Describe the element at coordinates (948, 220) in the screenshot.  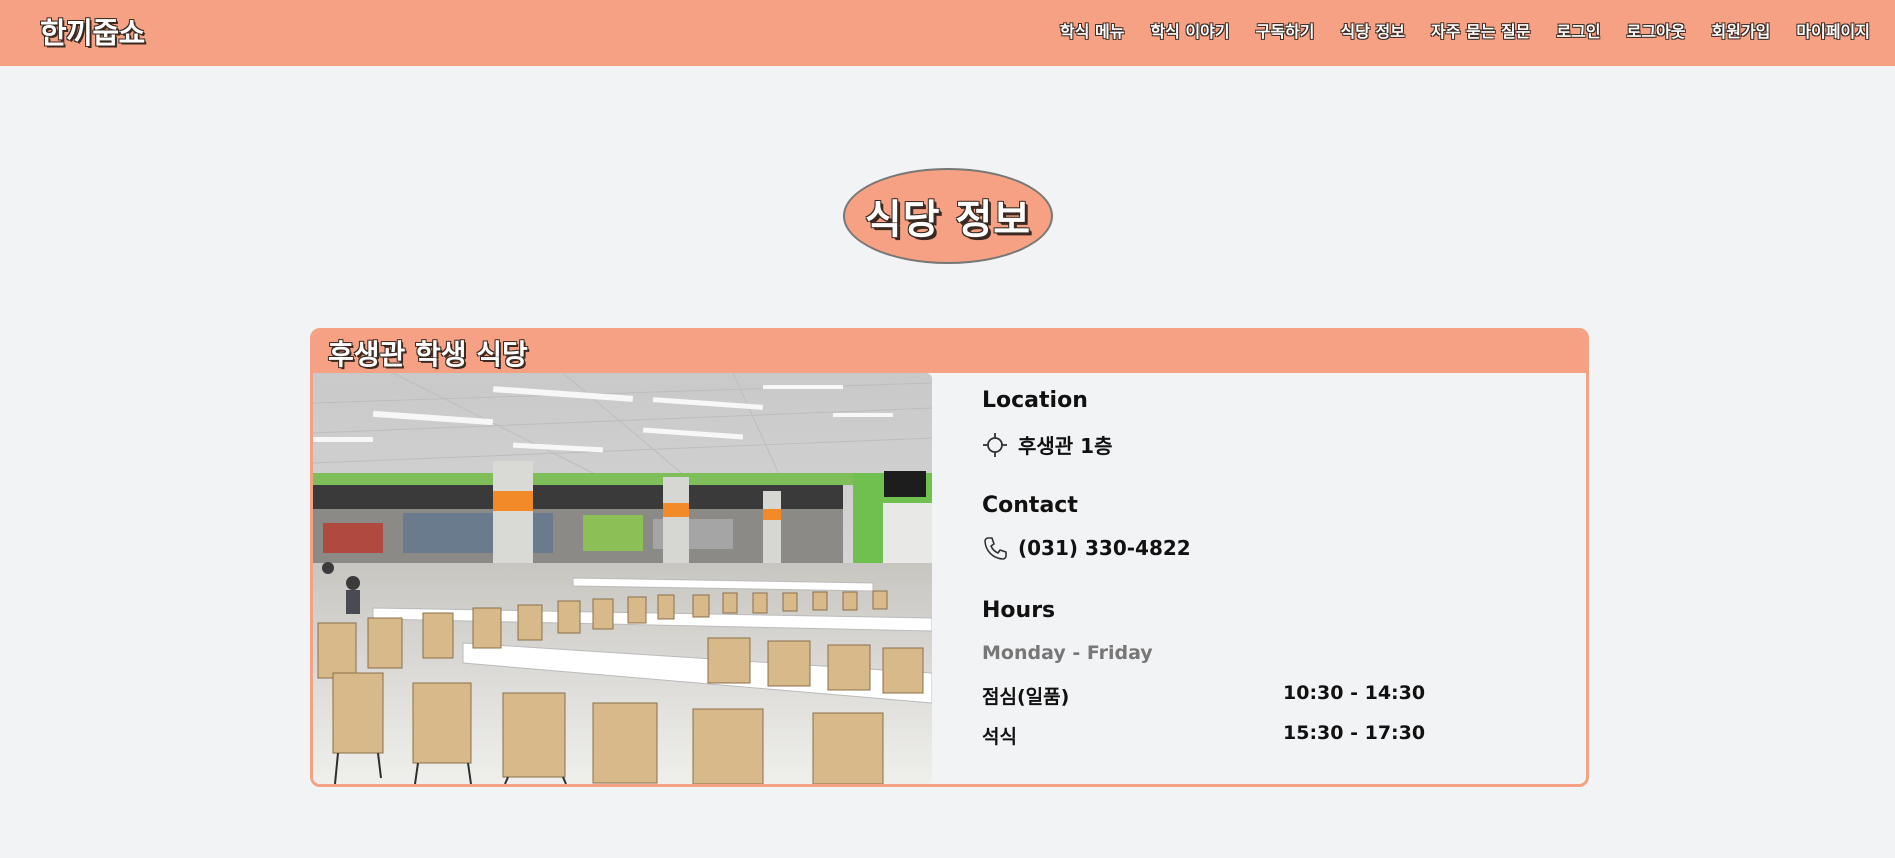
I see `page-title: 식당 정보` at that location.